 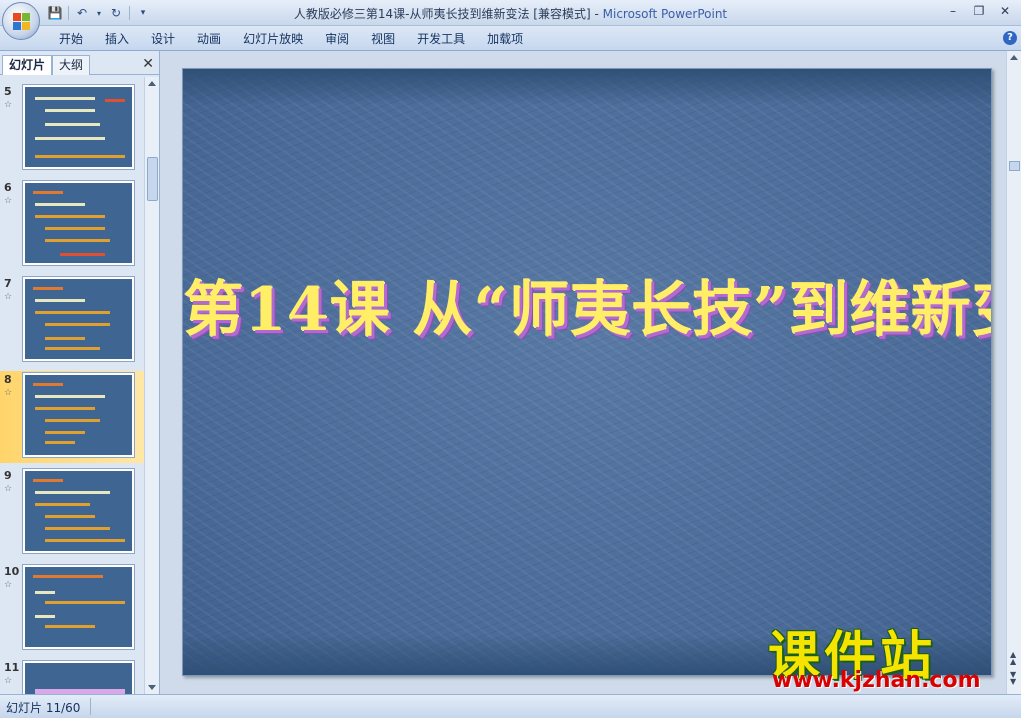 I want to click on slide-thumbnail-list: 5 ☆ 6 ☆ 7 ☆ 8 ☆ 9 ☆ 10 ☆ 11 ☆, so click(x=72, y=385).